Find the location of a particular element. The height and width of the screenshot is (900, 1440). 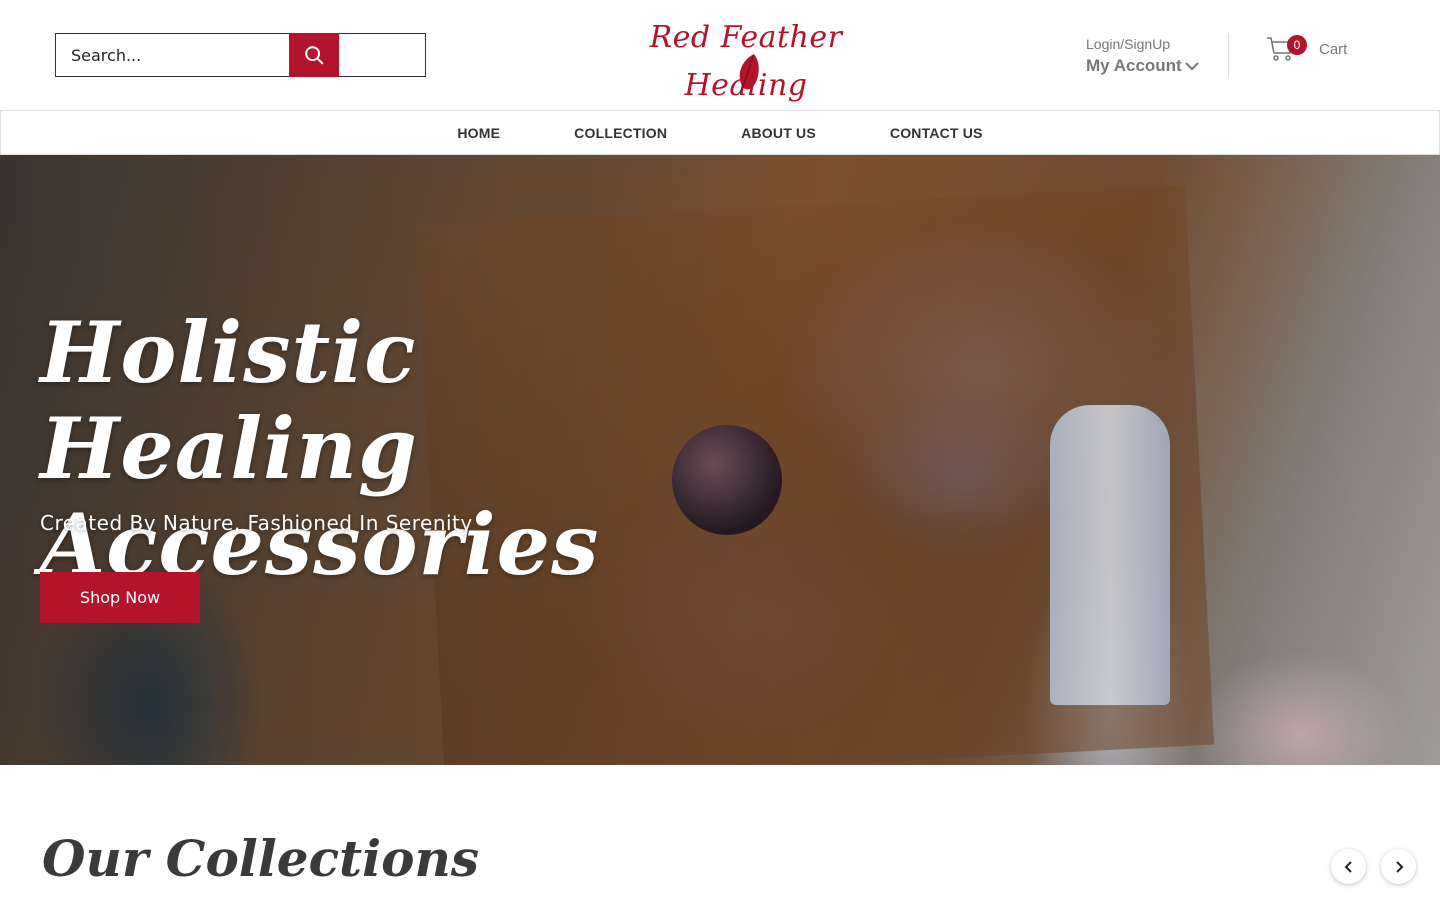

my-account-dropdown: My Account is located at coordinates (1143, 66).